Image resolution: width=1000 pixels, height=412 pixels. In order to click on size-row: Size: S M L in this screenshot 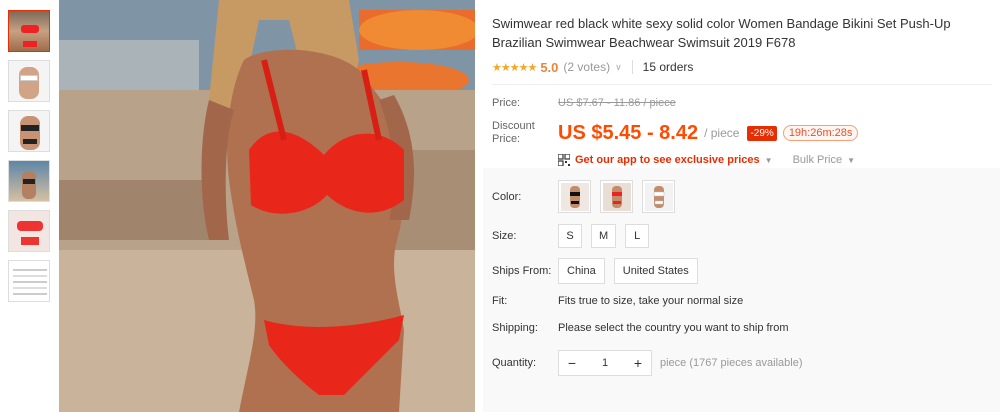, I will do `click(575, 236)`.